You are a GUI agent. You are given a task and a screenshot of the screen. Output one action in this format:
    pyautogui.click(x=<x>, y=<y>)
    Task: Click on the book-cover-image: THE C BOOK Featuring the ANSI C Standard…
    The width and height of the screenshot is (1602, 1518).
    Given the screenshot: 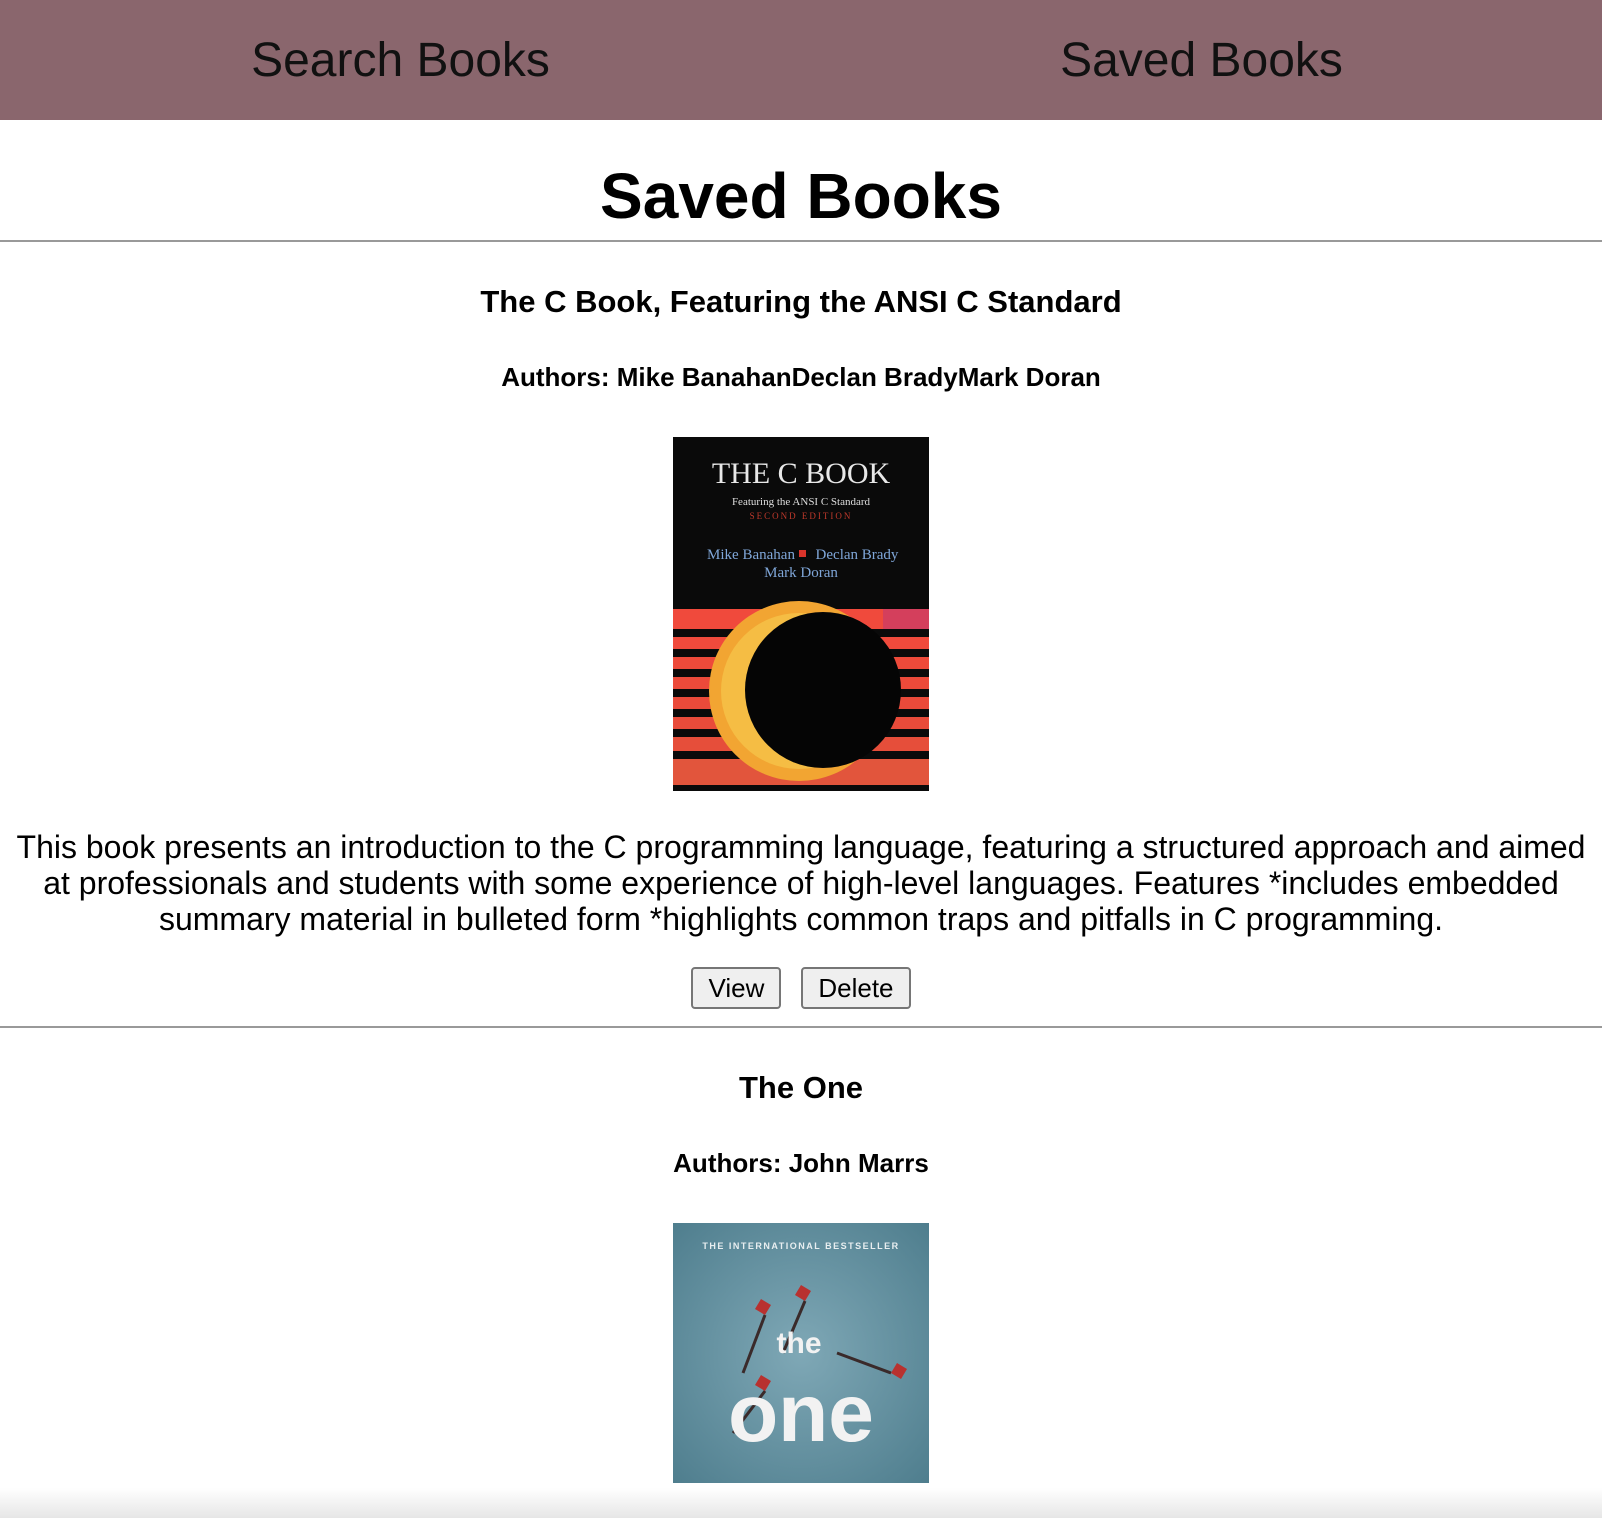 What is the action you would take?
    pyautogui.click(x=801, y=614)
    